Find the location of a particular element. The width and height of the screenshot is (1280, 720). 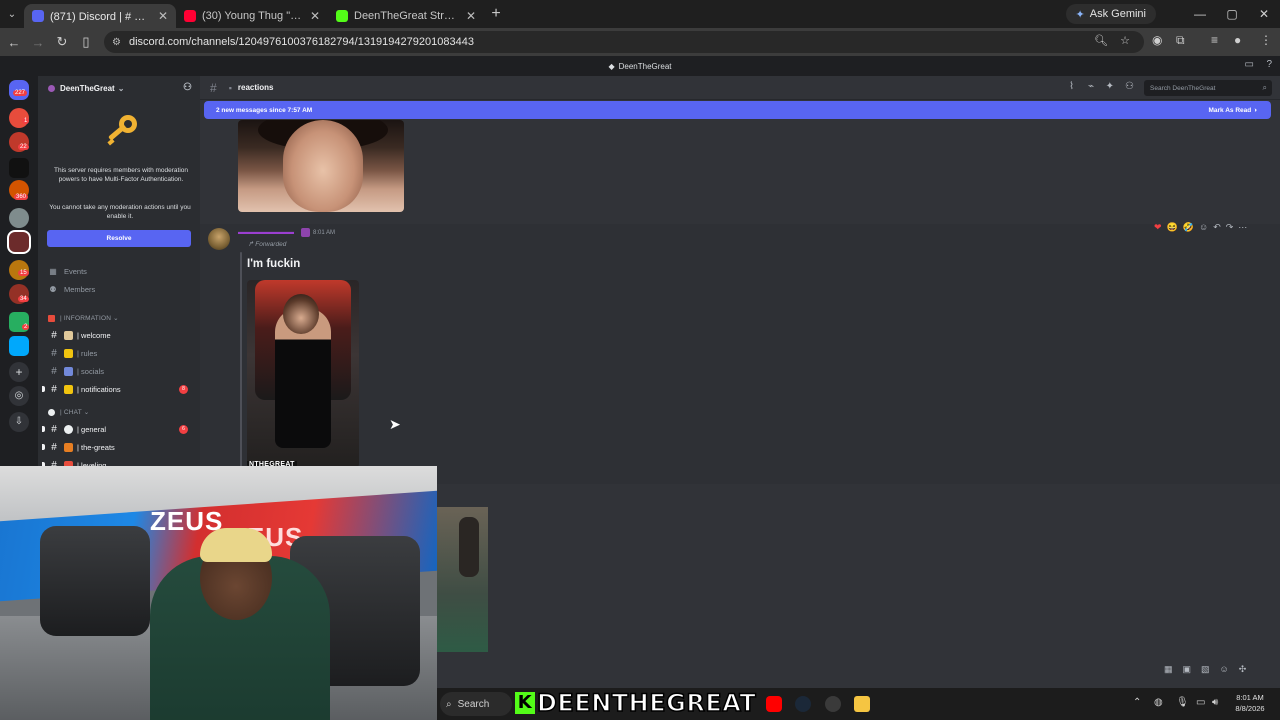

add-server-icon: + is located at coordinates (19, 372).